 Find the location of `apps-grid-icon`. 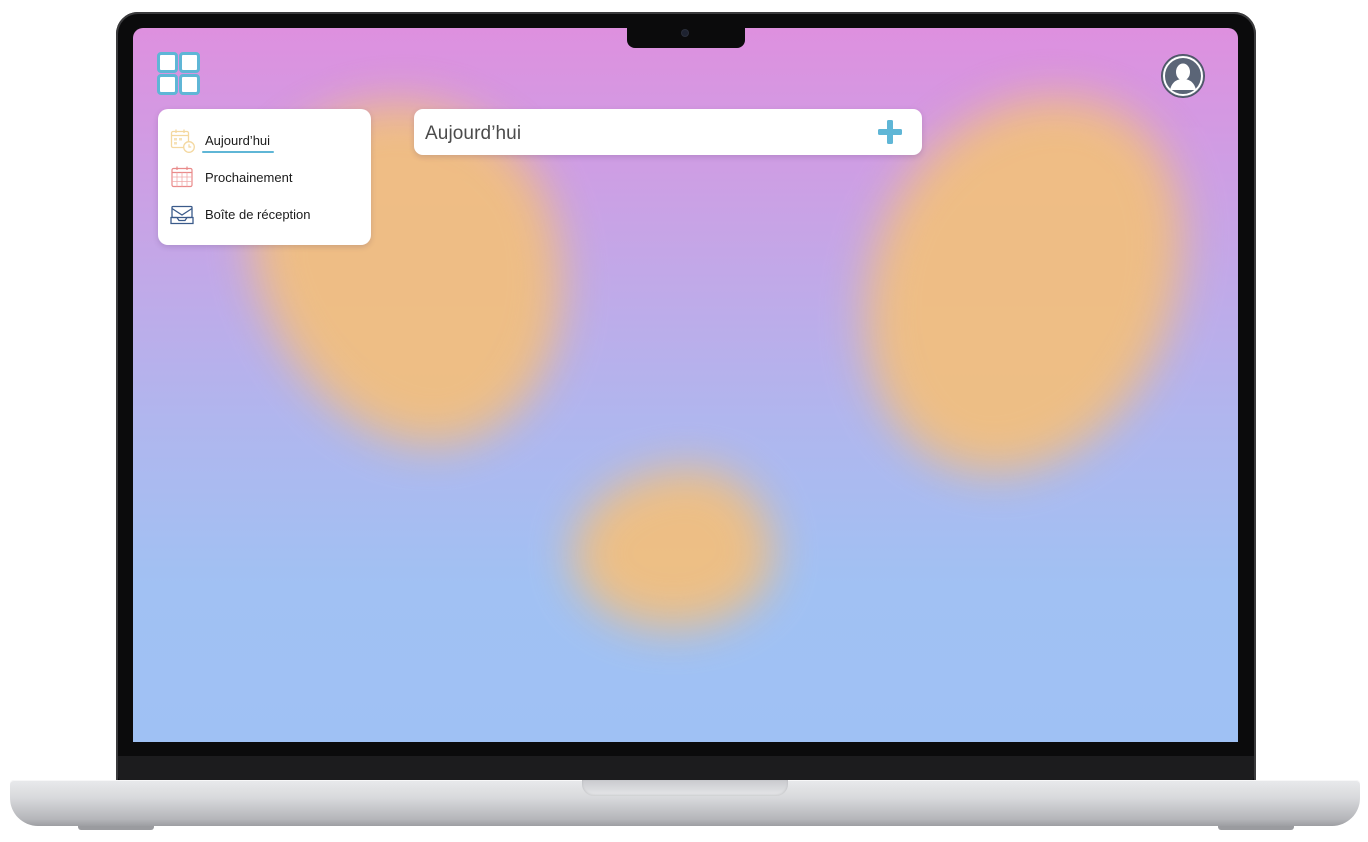

apps-grid-icon is located at coordinates (180, 75).